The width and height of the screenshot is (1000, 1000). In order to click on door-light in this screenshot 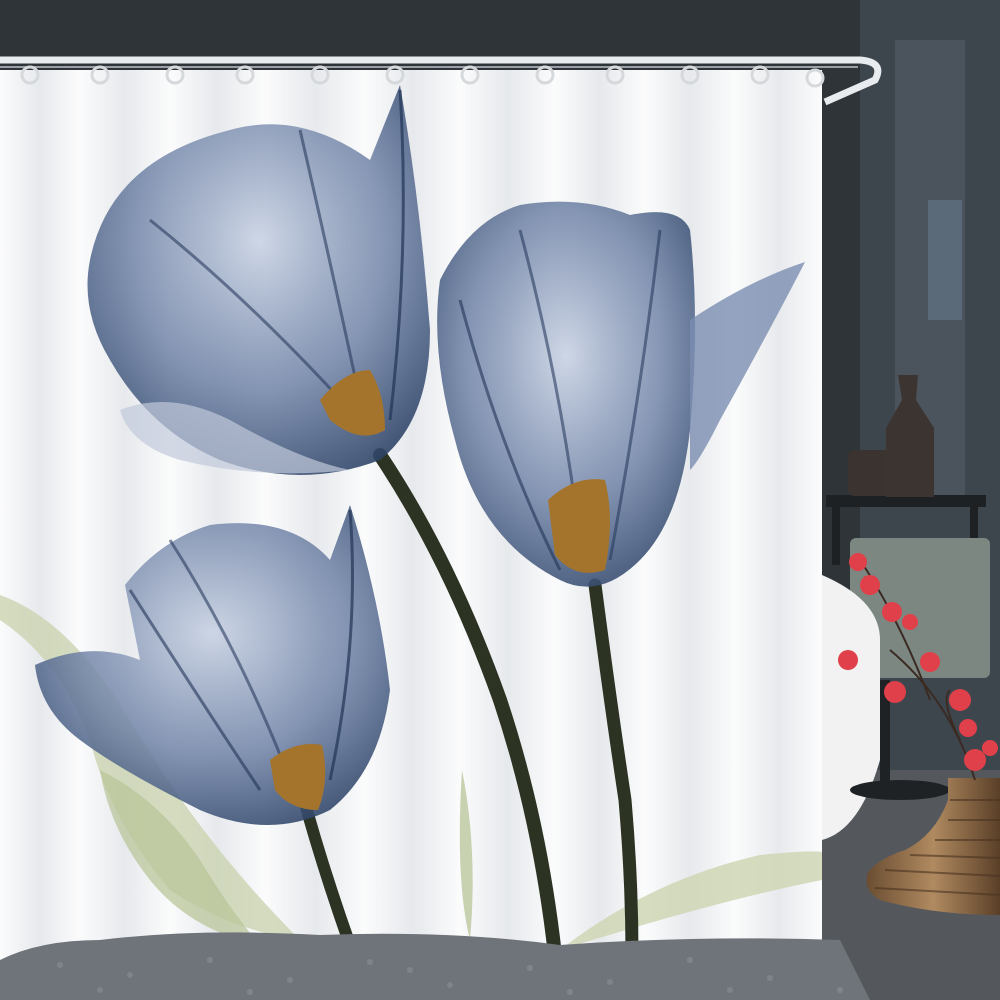, I will do `click(945, 260)`.